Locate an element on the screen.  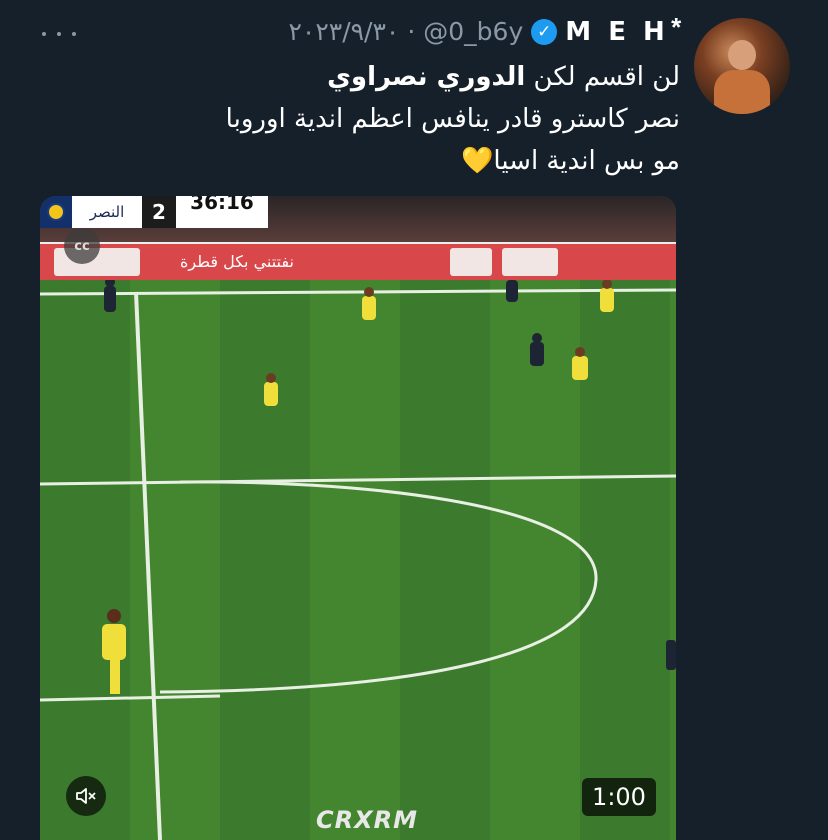
yellow-heart-emoji: 💛 is located at coordinates (477, 161).